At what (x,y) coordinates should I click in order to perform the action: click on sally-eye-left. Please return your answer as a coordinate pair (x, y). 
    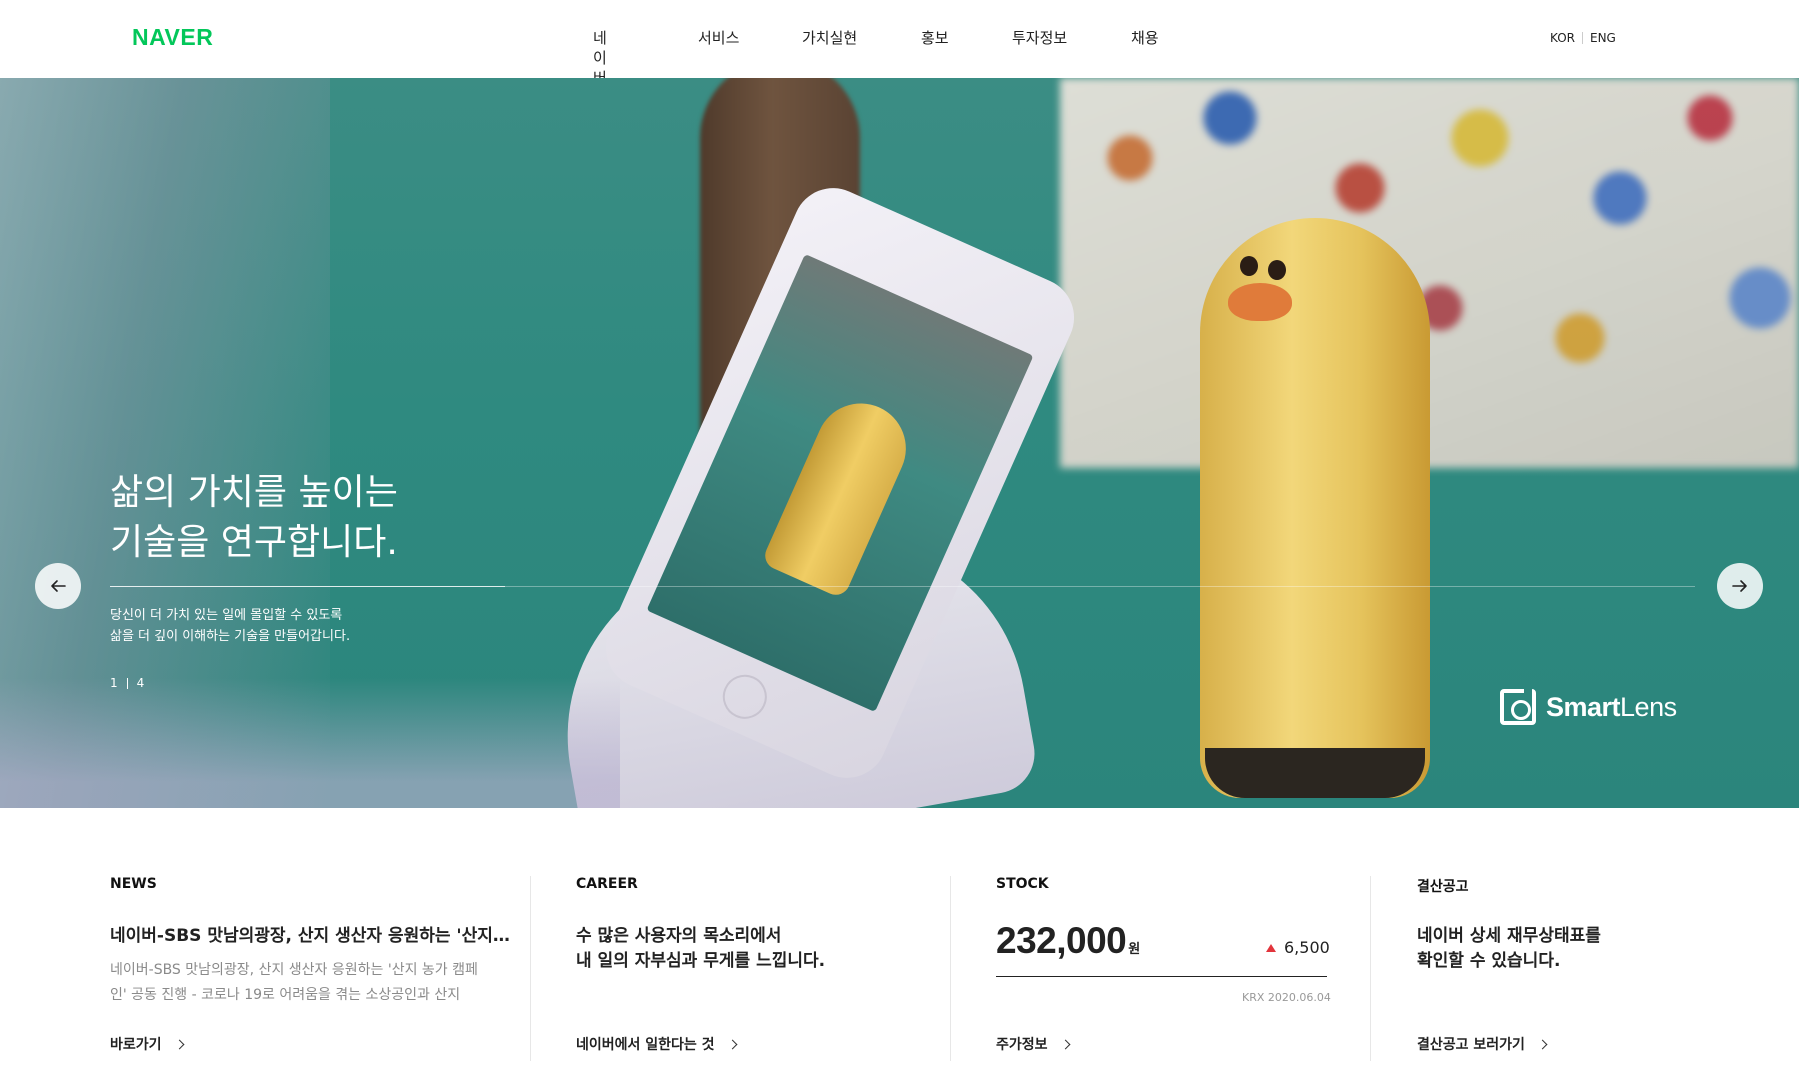
    Looking at the image, I should click on (1249, 266).